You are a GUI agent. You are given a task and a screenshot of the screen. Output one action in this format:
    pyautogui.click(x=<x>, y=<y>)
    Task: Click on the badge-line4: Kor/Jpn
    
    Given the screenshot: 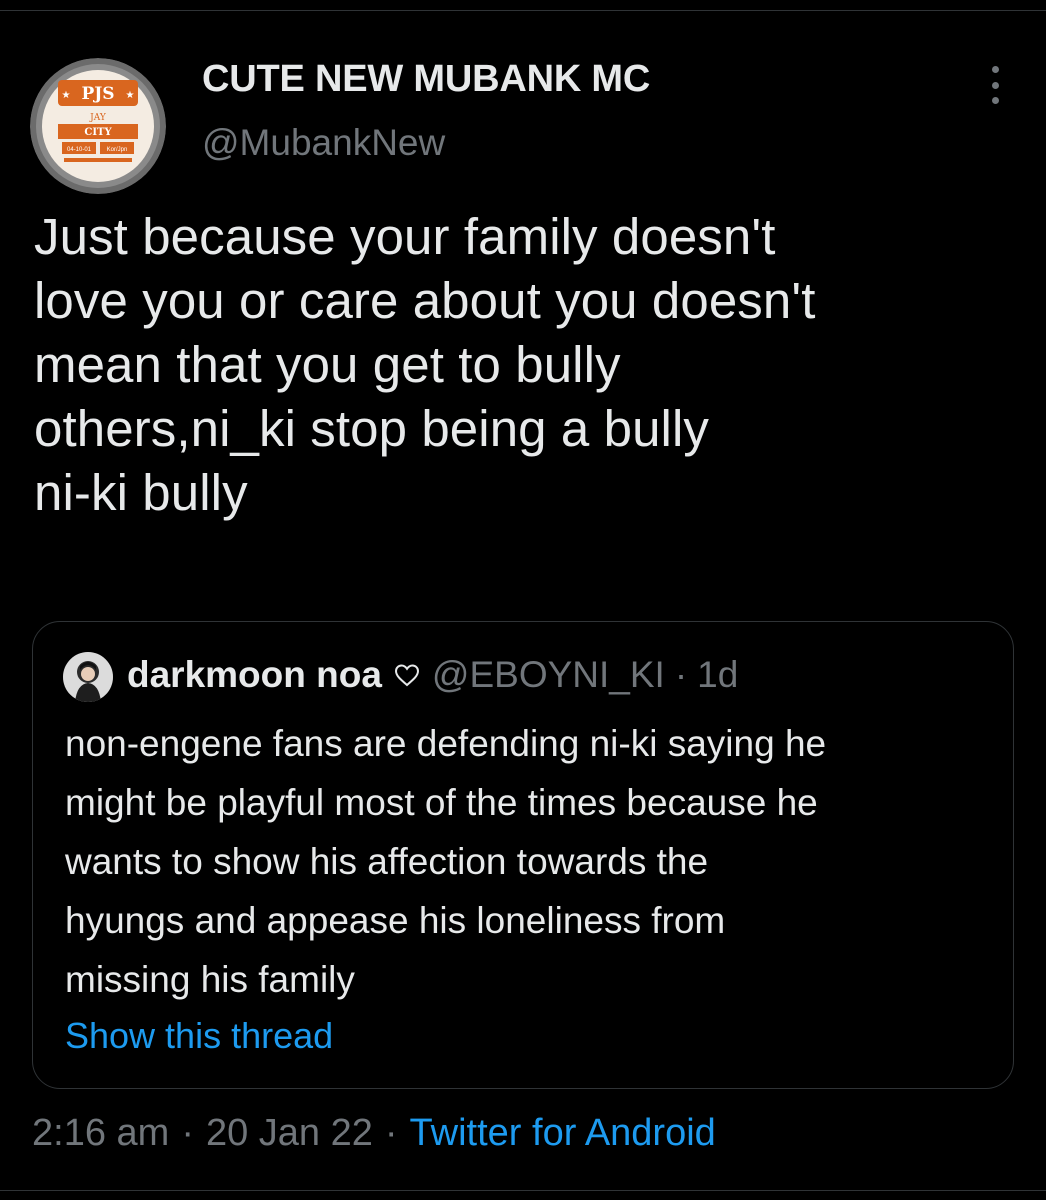 What is the action you would take?
    pyautogui.click(x=117, y=150)
    